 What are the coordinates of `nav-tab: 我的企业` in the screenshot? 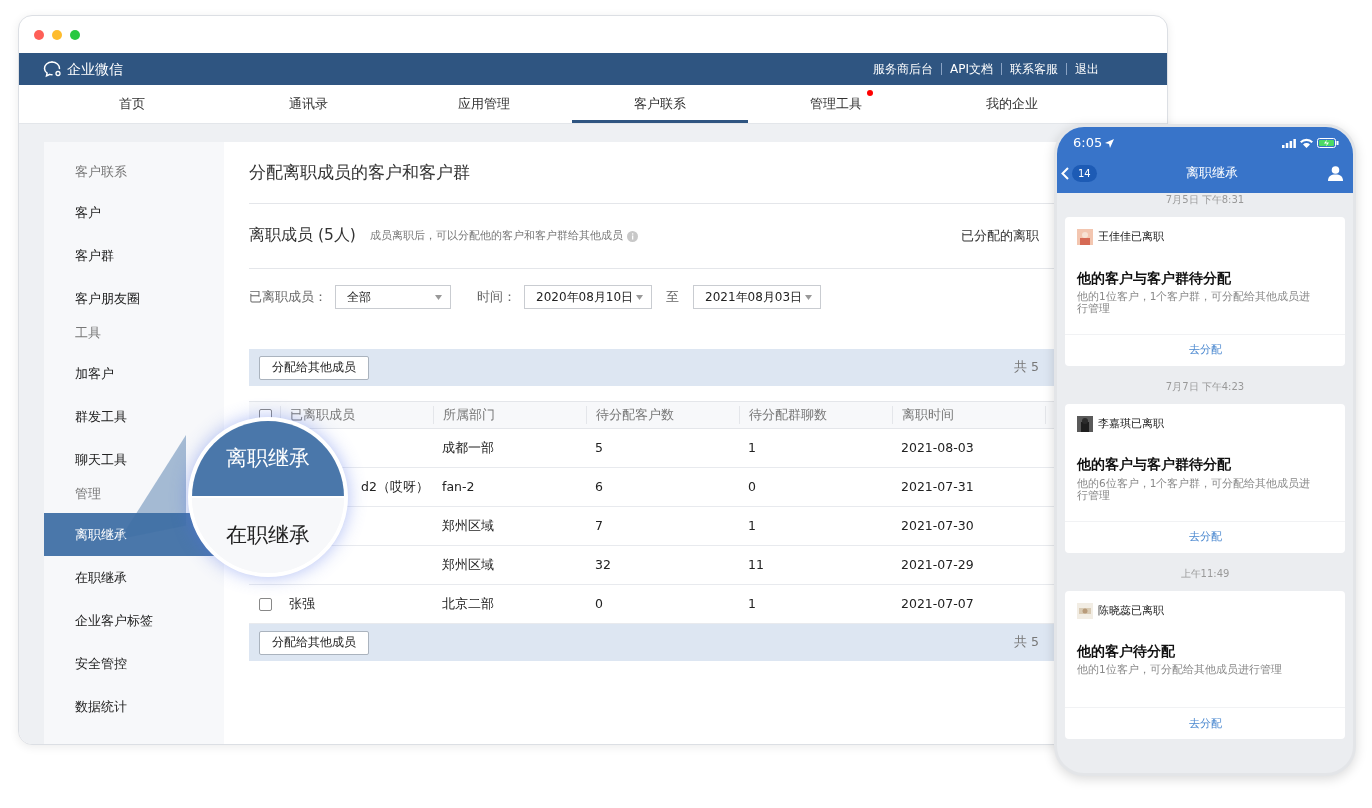 It's located at (1012, 104).